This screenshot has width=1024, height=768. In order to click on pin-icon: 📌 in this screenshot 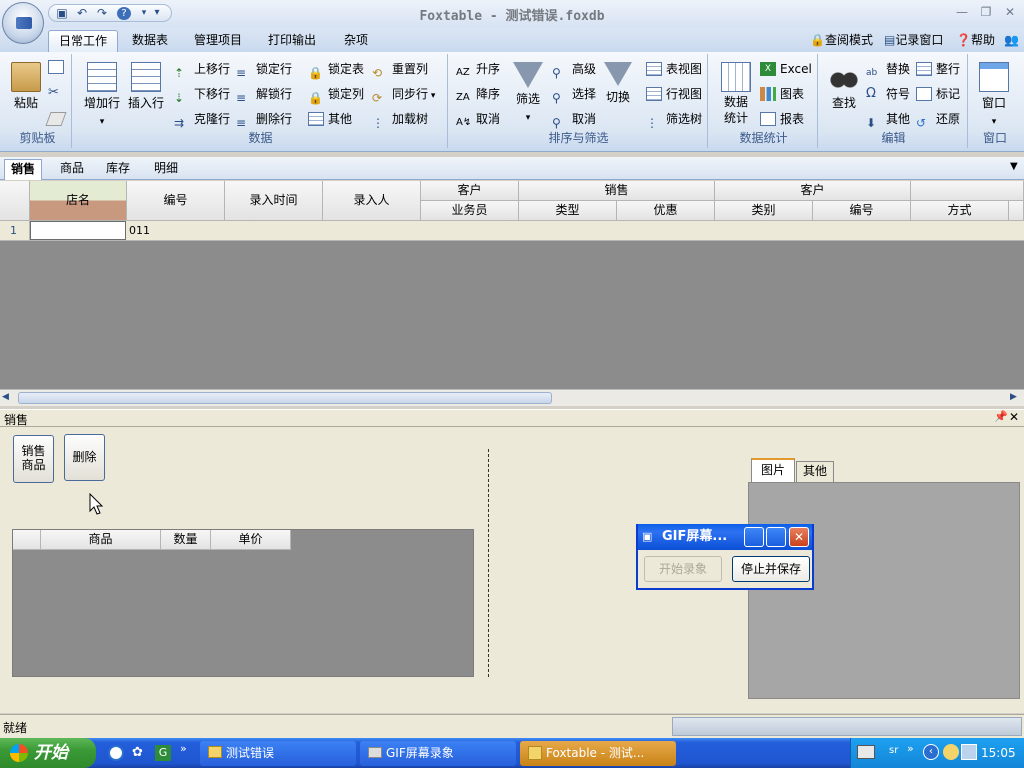, I will do `click(1001, 416)`.